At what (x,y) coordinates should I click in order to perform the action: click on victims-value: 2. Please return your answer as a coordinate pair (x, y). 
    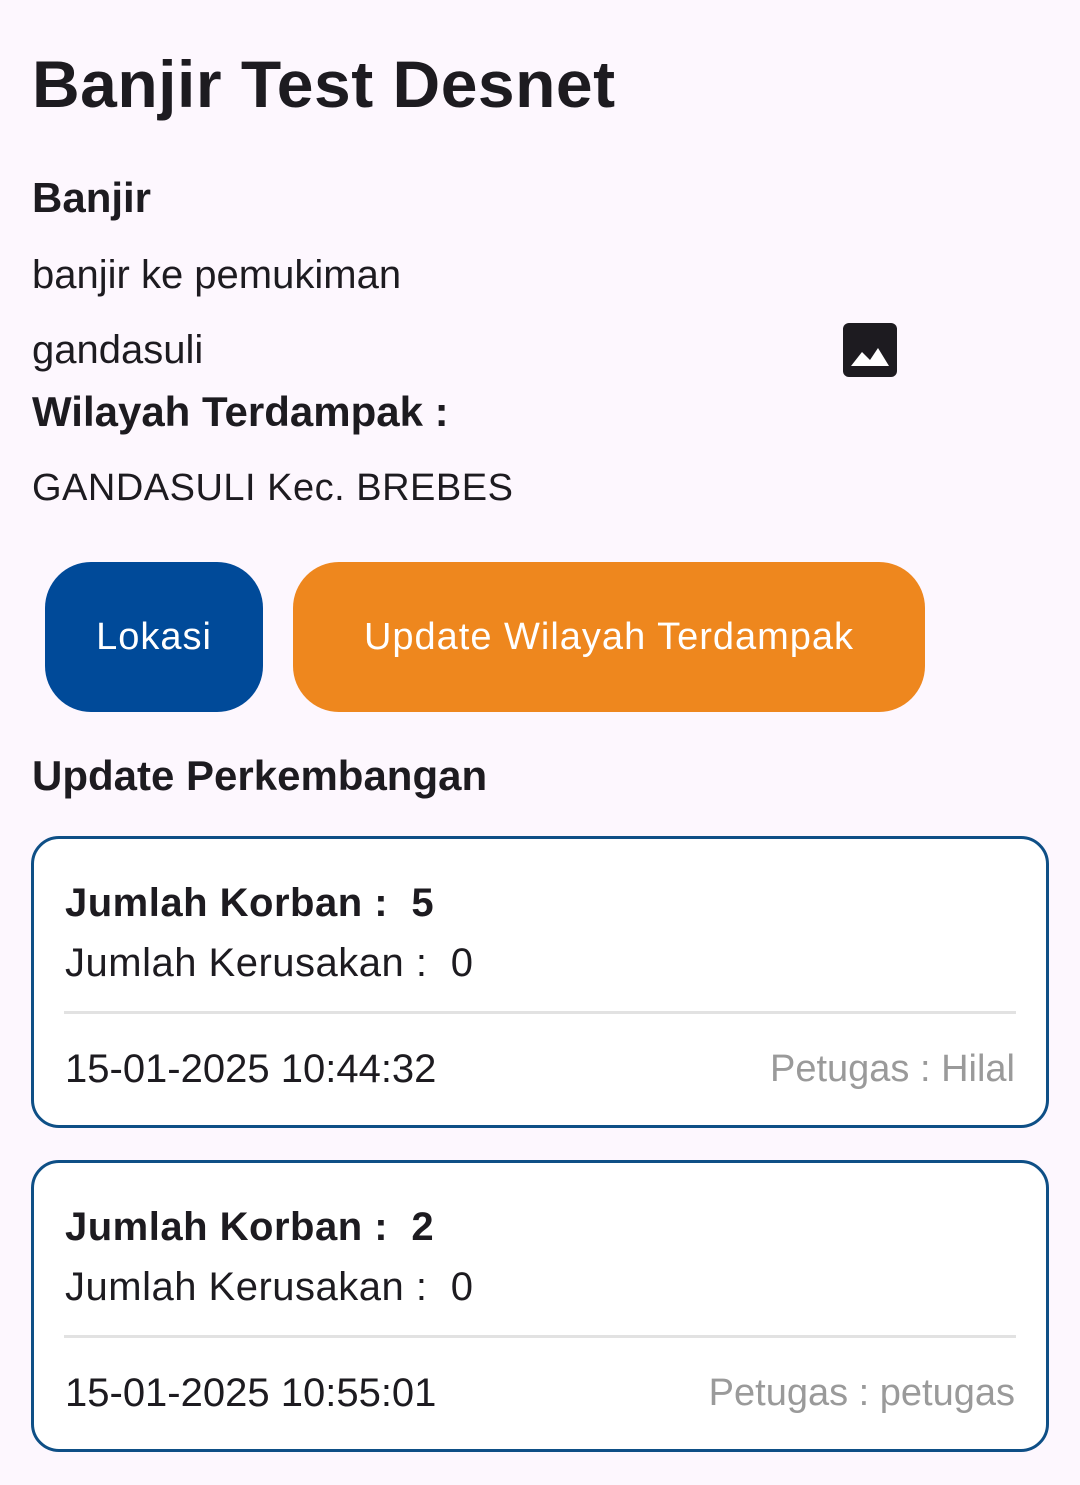
    Looking at the image, I should click on (423, 1227).